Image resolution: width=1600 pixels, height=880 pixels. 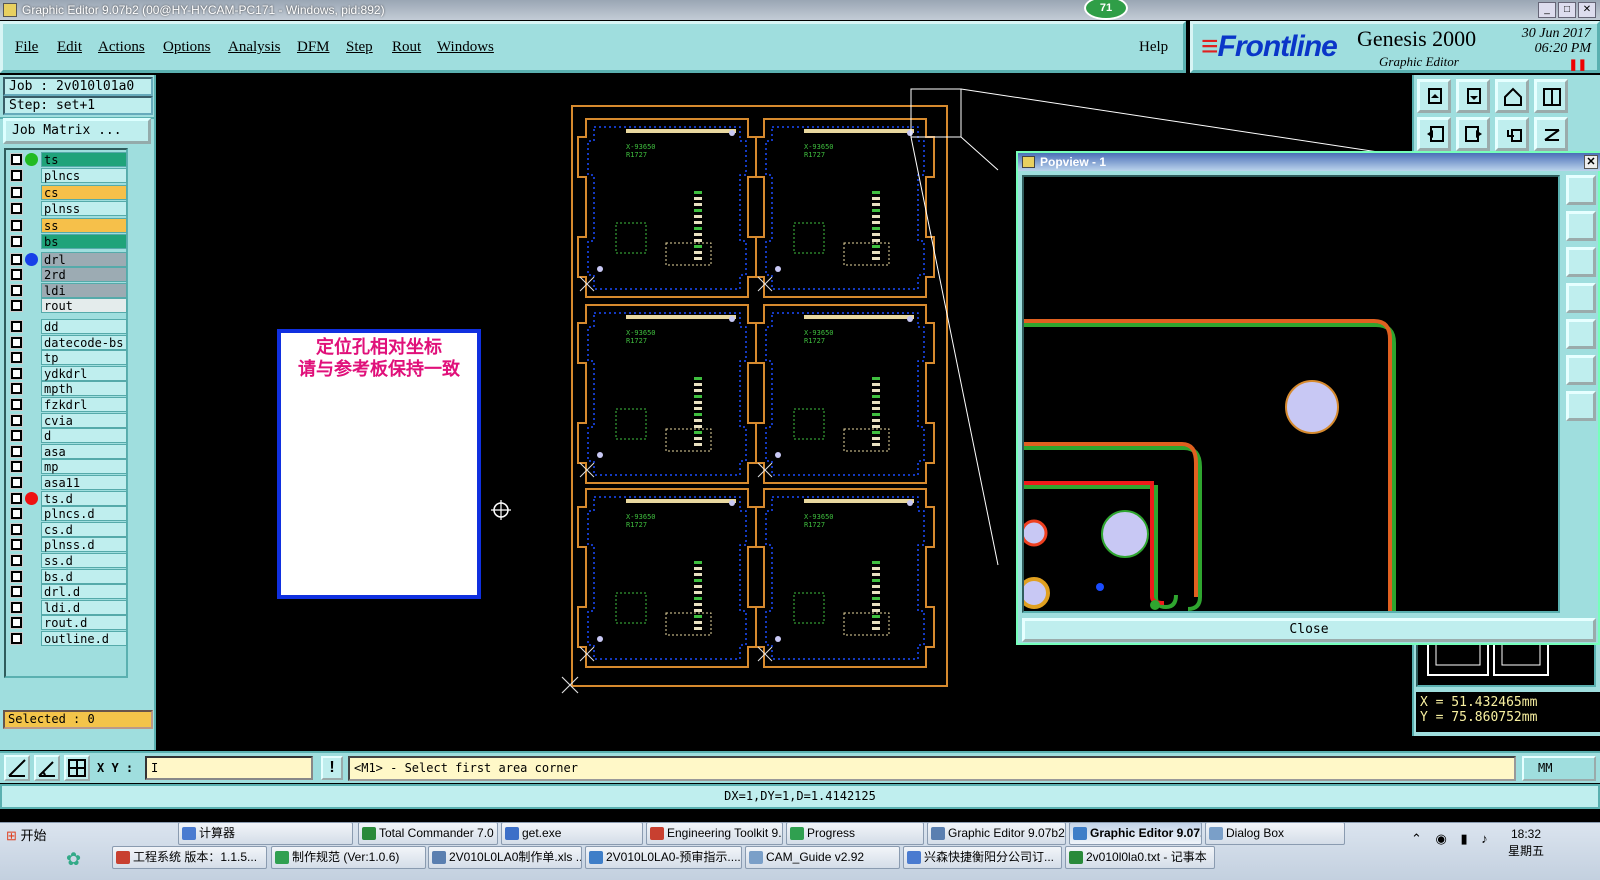 What do you see at coordinates (84, 592) in the screenshot?
I see `layer-name: drl.d` at bounding box center [84, 592].